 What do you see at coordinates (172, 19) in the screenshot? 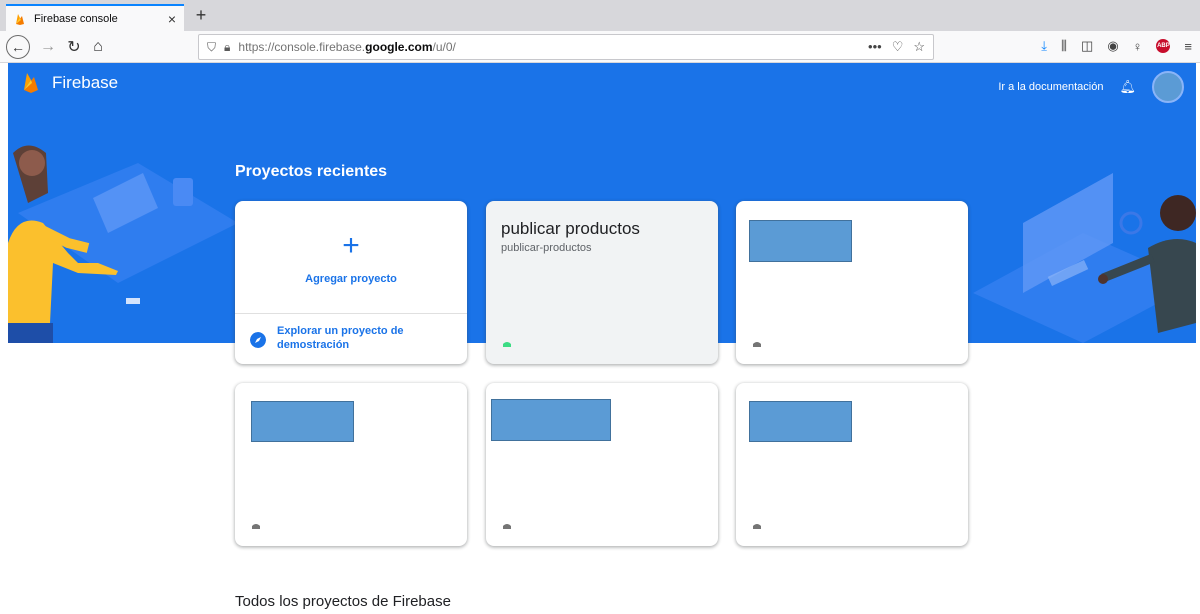
I see `tab-close-icon: ×` at bounding box center [172, 19].